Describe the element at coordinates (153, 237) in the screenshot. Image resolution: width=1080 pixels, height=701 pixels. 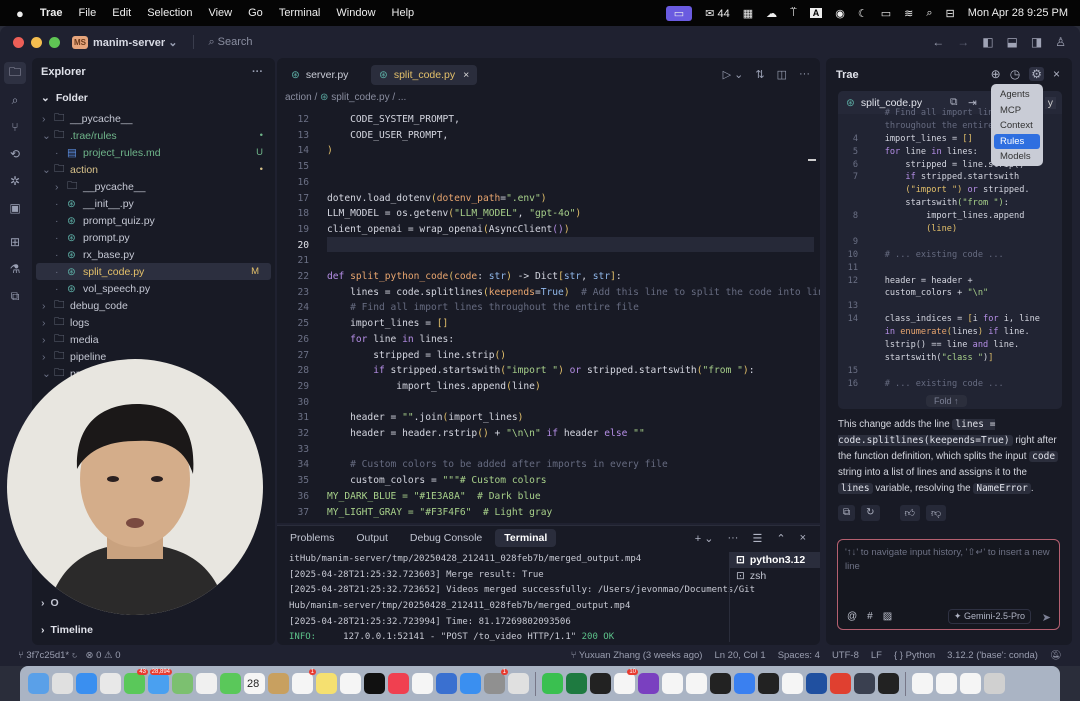
I see `tree-item: · ⊛ prompt.py` at that location.